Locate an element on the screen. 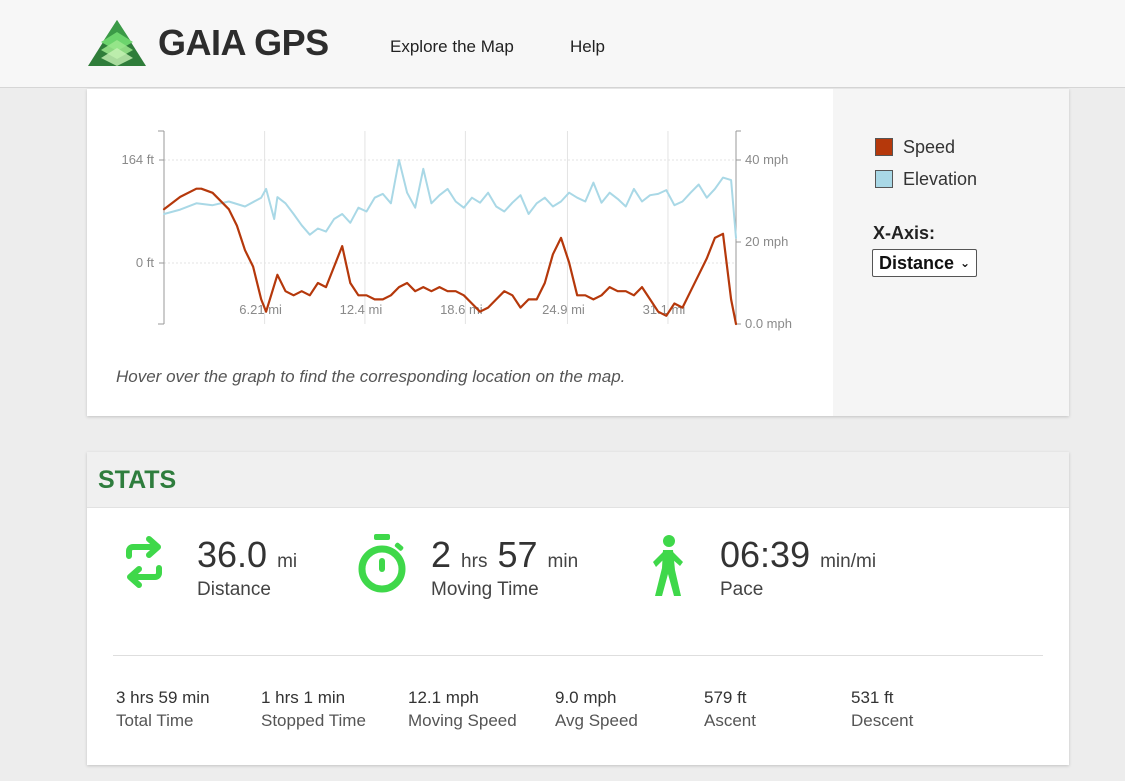 The image size is (1125, 781). distance-label: Distance is located at coordinates (234, 589).